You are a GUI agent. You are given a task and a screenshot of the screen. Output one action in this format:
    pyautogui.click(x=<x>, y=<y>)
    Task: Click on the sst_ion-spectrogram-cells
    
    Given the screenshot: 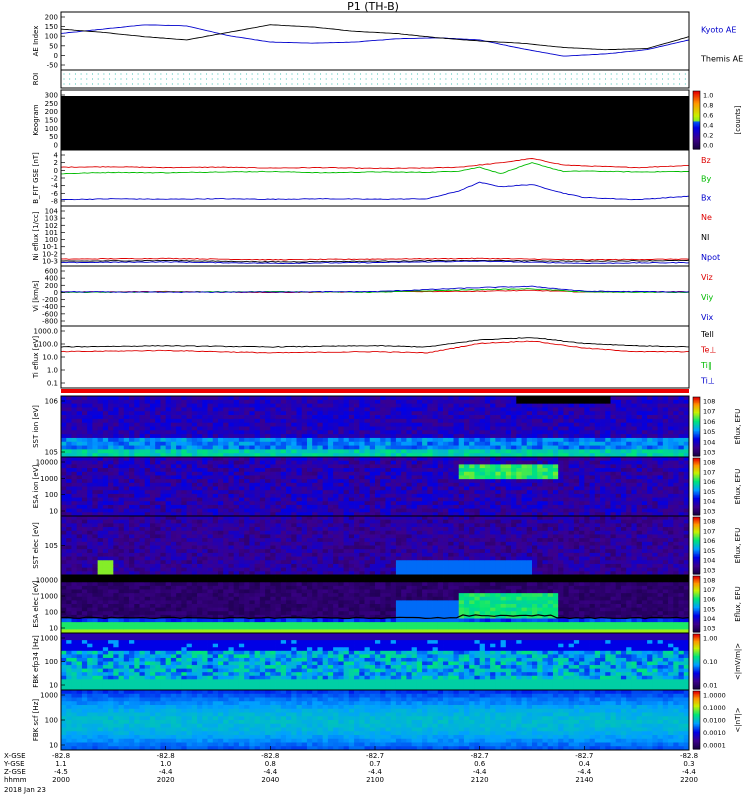 What is the action you would take?
    pyautogui.click(x=375, y=427)
    